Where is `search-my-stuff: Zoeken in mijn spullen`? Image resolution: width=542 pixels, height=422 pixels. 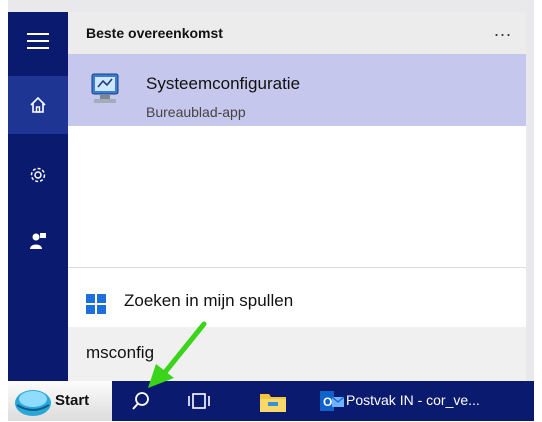
search-my-stuff: Zoeken in mijn spullen is located at coordinates (297, 303).